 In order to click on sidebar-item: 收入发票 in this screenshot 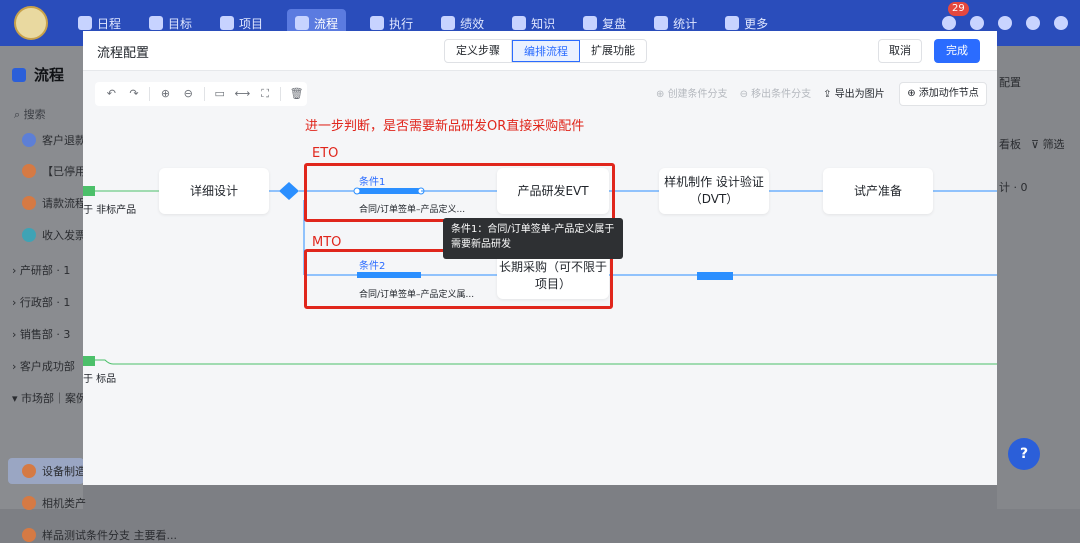, I will do `click(54, 235)`.